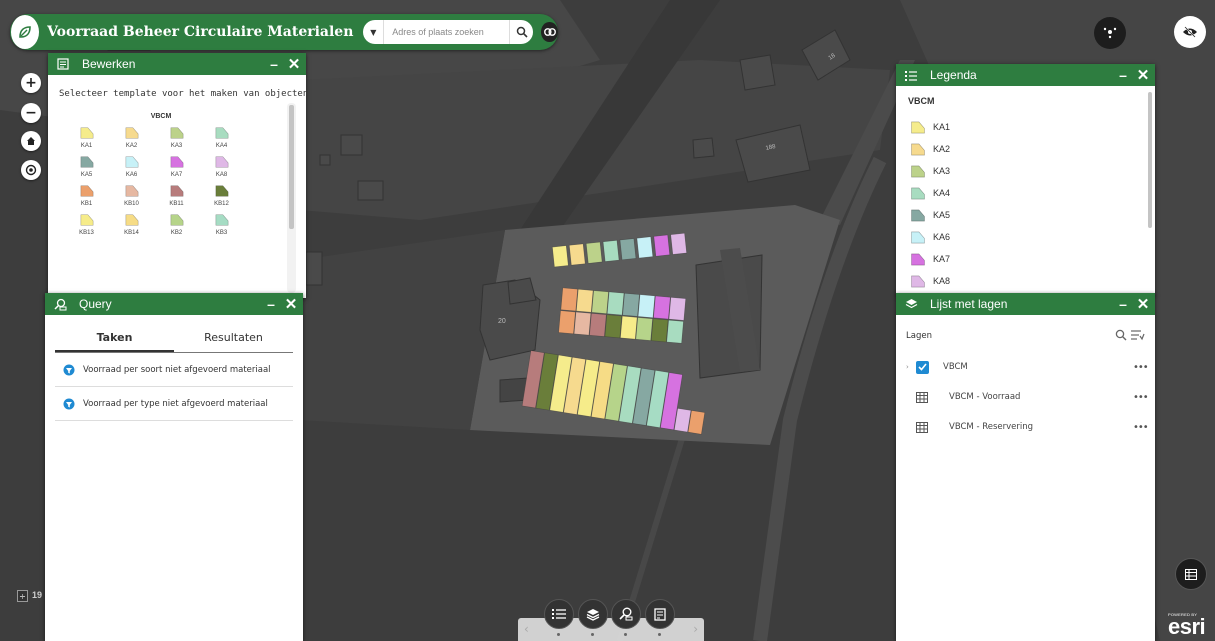 The image size is (1215, 641). Describe the element at coordinates (447, 32) in the screenshot. I see `search-input` at that location.